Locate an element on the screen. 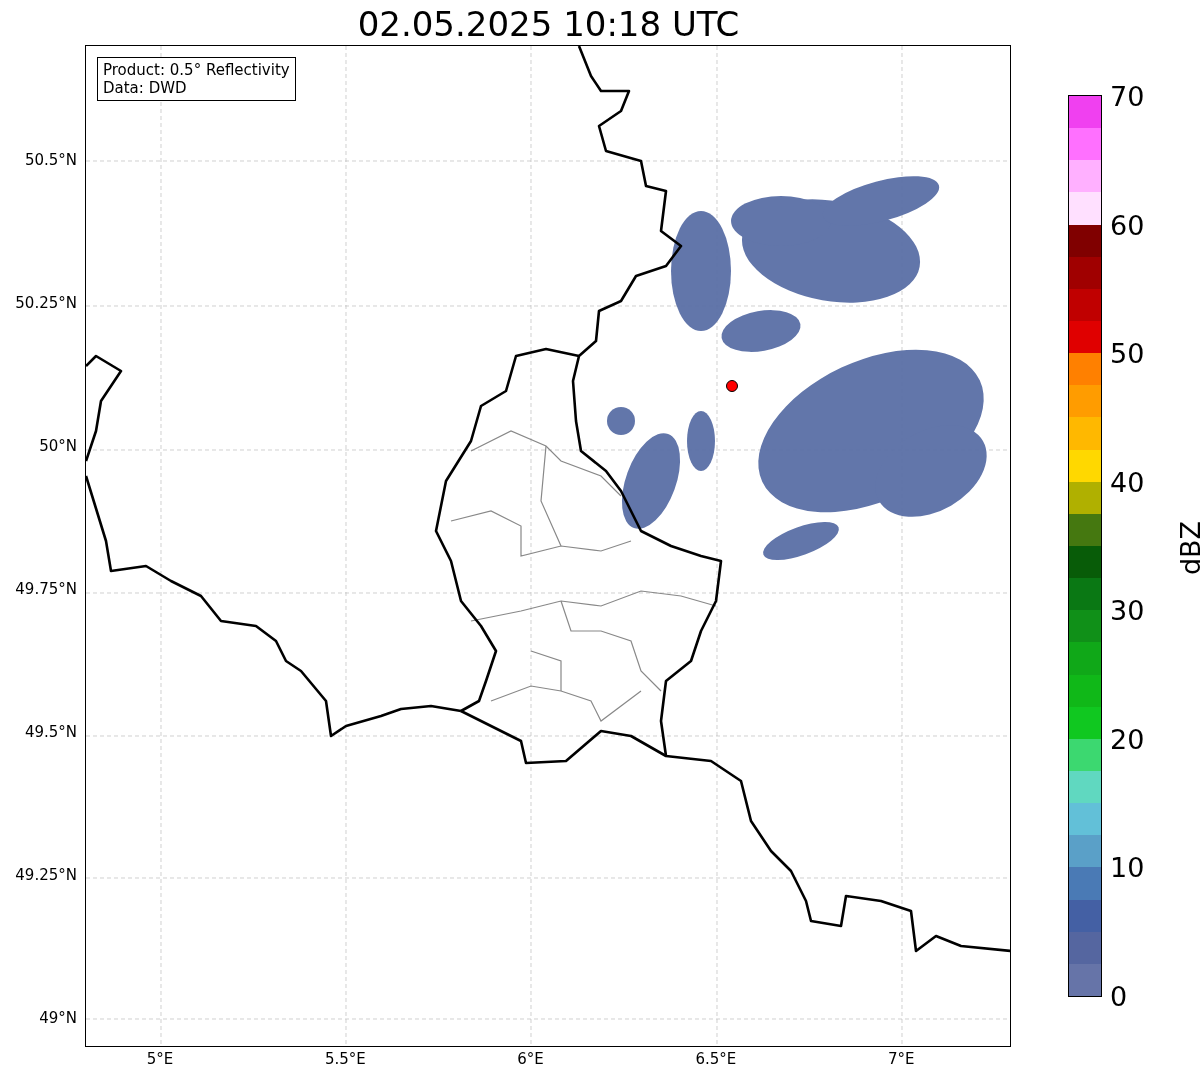  colorbar-tick-label: 30 is located at coordinates (1127, 610).